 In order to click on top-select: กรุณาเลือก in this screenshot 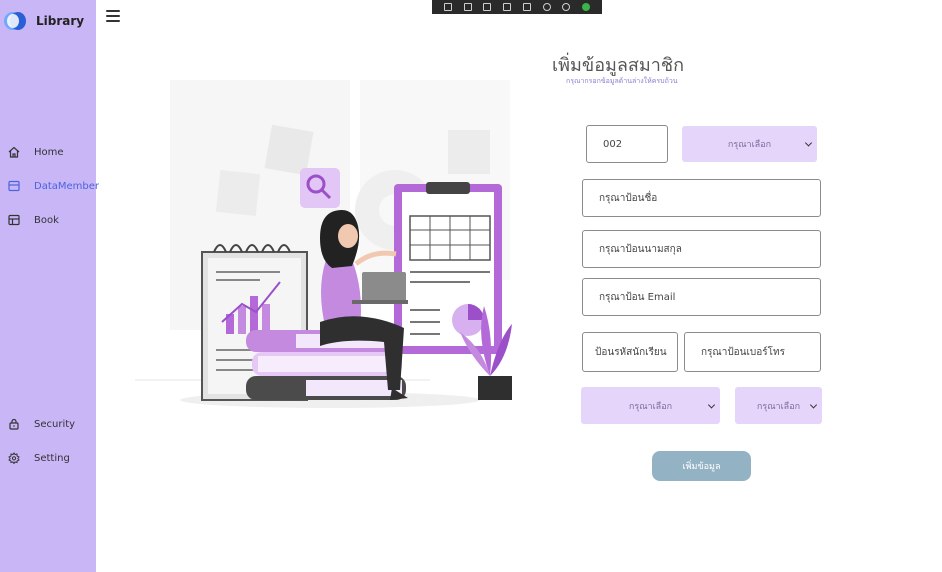, I will do `click(749, 144)`.